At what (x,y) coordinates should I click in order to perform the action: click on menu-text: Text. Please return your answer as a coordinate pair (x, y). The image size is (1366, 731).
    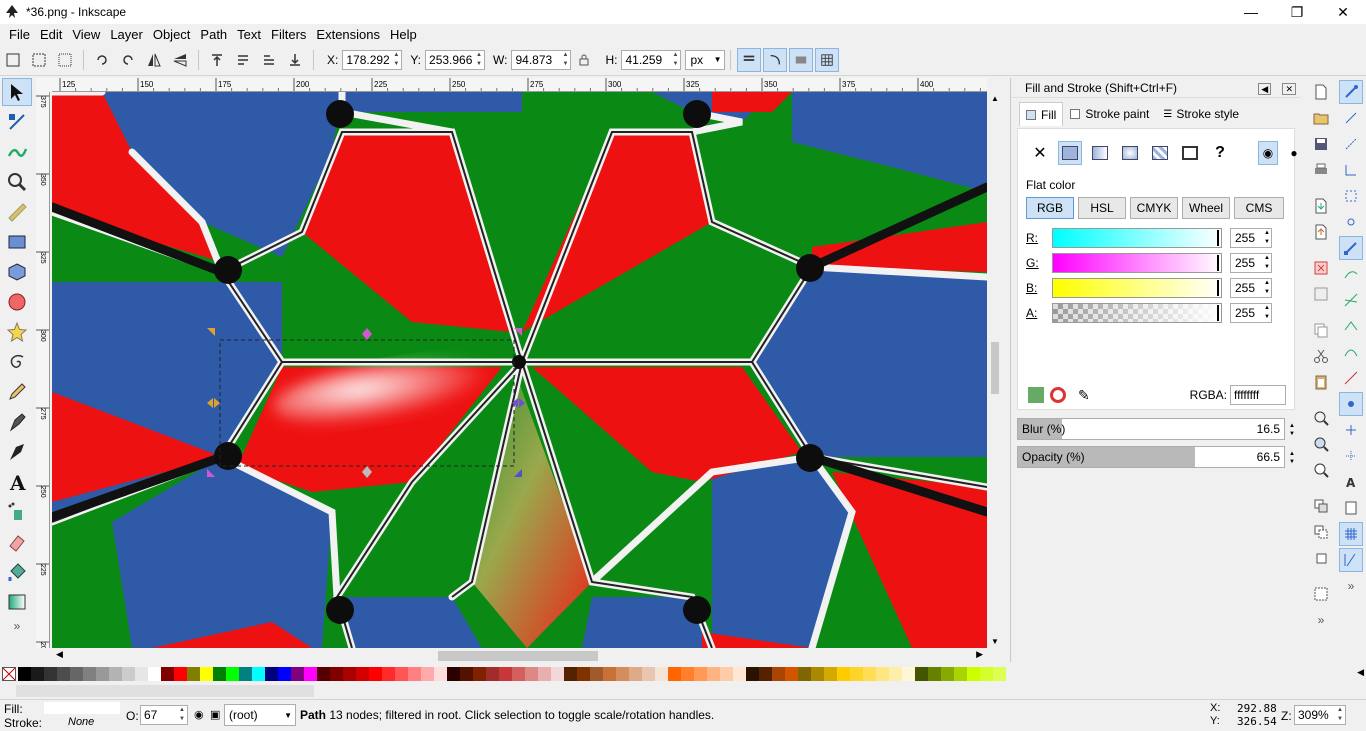
    Looking at the image, I should click on (249, 34).